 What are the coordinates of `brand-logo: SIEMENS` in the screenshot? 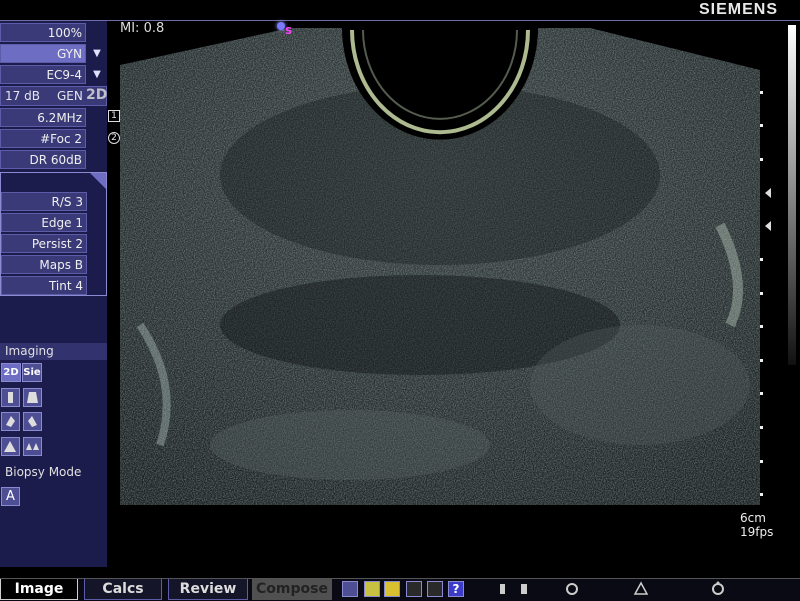 It's located at (738, 9).